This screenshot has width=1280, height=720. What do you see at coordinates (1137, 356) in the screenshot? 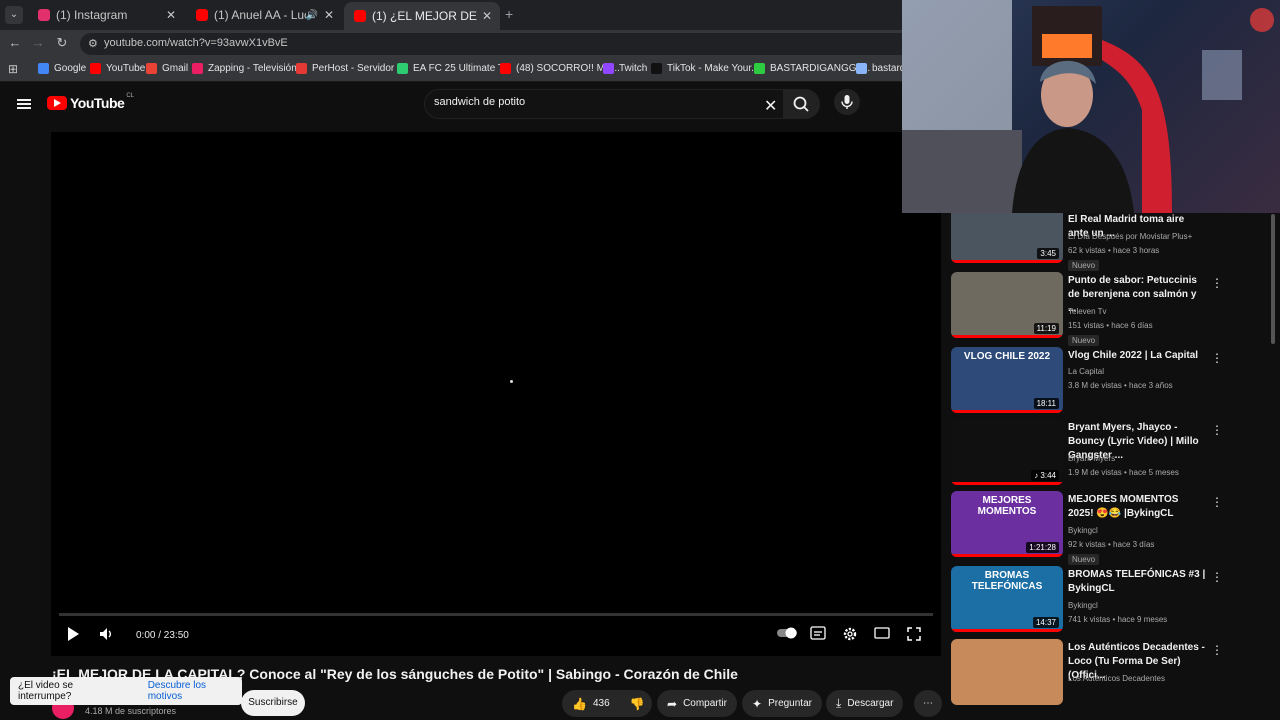
I see `recommendation-title: Vlog Chile 2022 | La Capital` at bounding box center [1137, 356].